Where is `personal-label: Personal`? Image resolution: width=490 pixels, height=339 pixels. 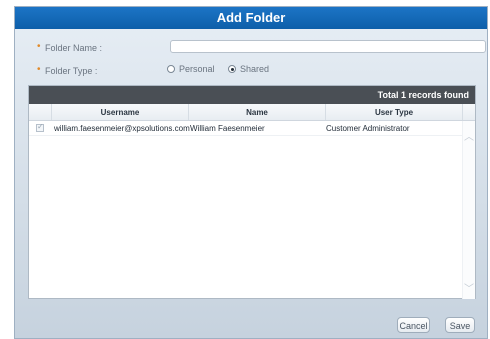 personal-label: Personal is located at coordinates (197, 69).